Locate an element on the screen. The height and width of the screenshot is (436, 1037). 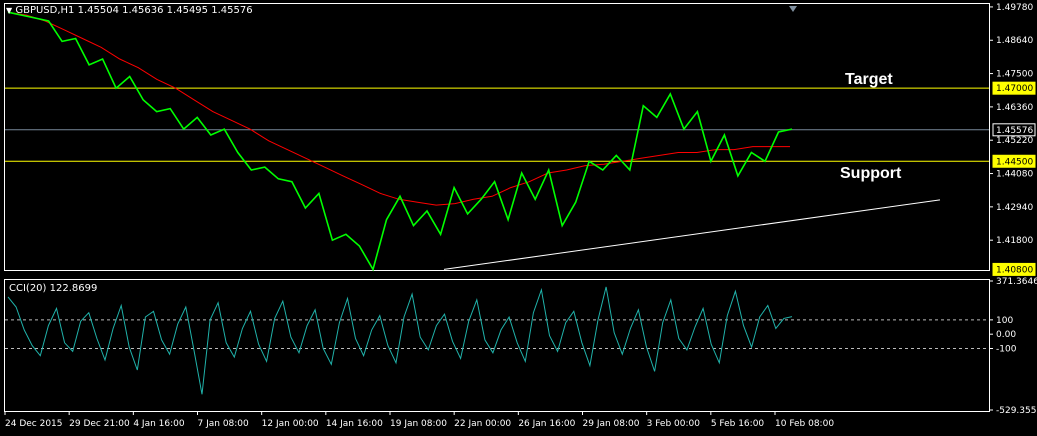
cci-axis: 371.3646 100 0.00 -100 -529.3555 is located at coordinates (1013, 346).